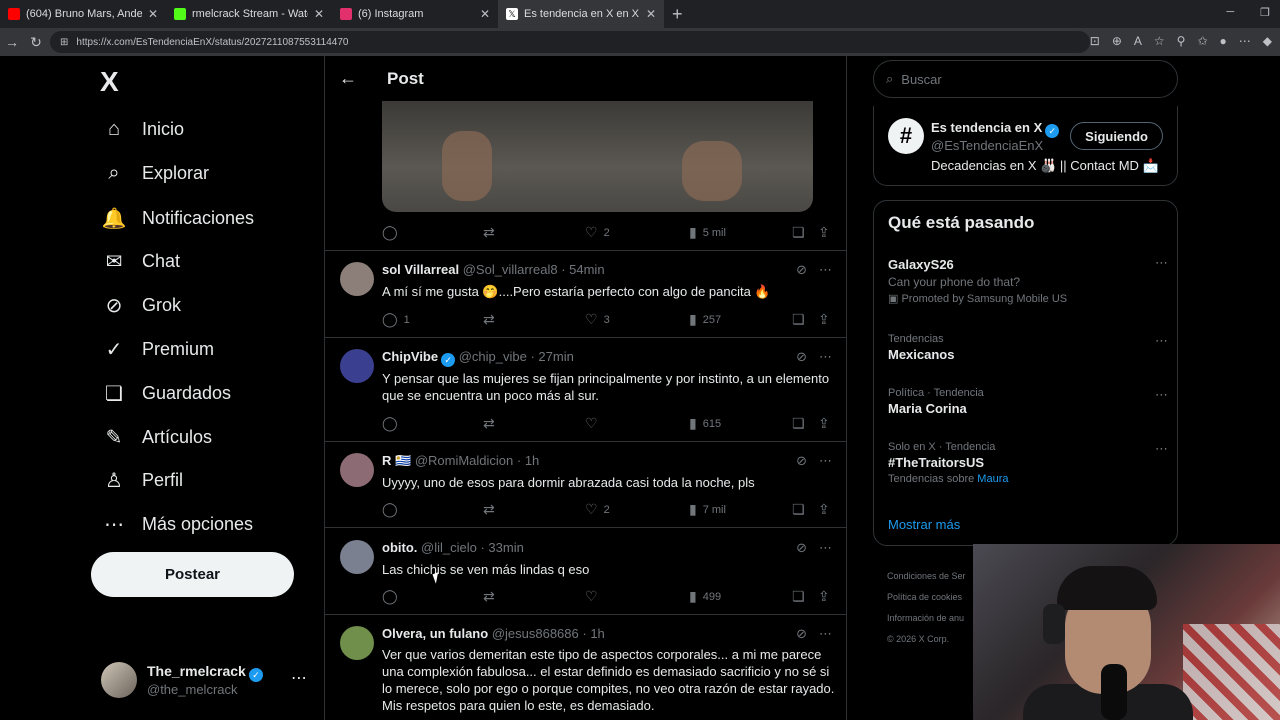 The width and height of the screenshot is (1280, 720). Describe the element at coordinates (177, 218) in the screenshot. I see `nav-notificaciones: 🔔 Notificaciones` at that location.